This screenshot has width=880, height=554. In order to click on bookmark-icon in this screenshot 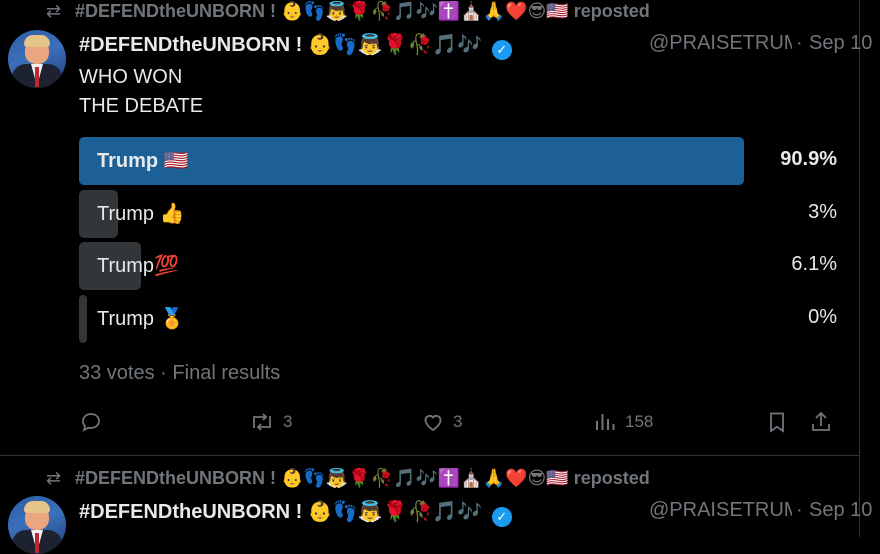, I will do `click(777, 422)`.